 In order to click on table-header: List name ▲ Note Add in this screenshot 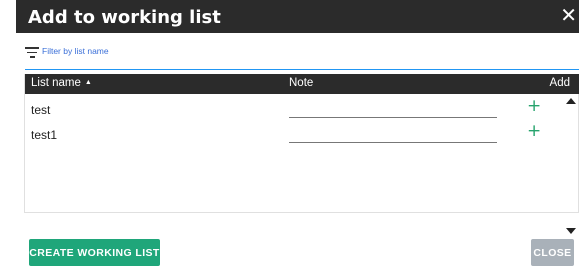, I will do `click(302, 84)`.